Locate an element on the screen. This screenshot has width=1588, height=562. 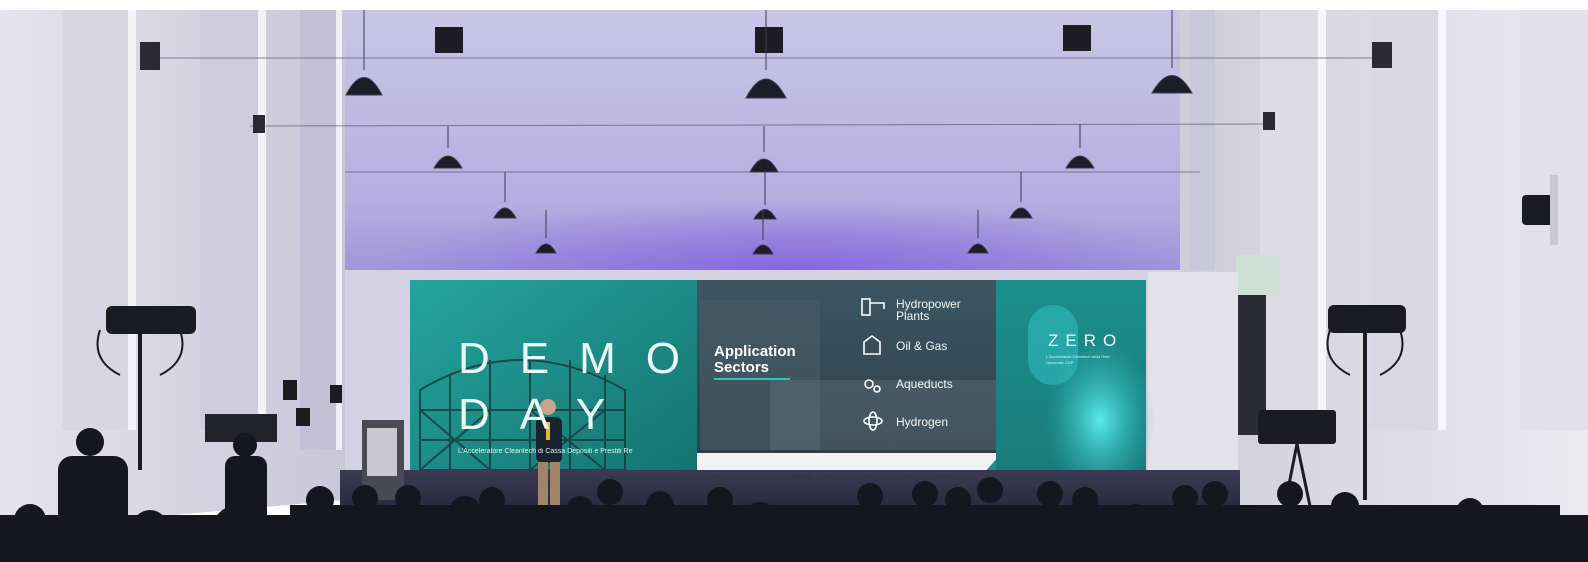
sponsor-logo-7: Microsoft is located at coordinates (946, 477).